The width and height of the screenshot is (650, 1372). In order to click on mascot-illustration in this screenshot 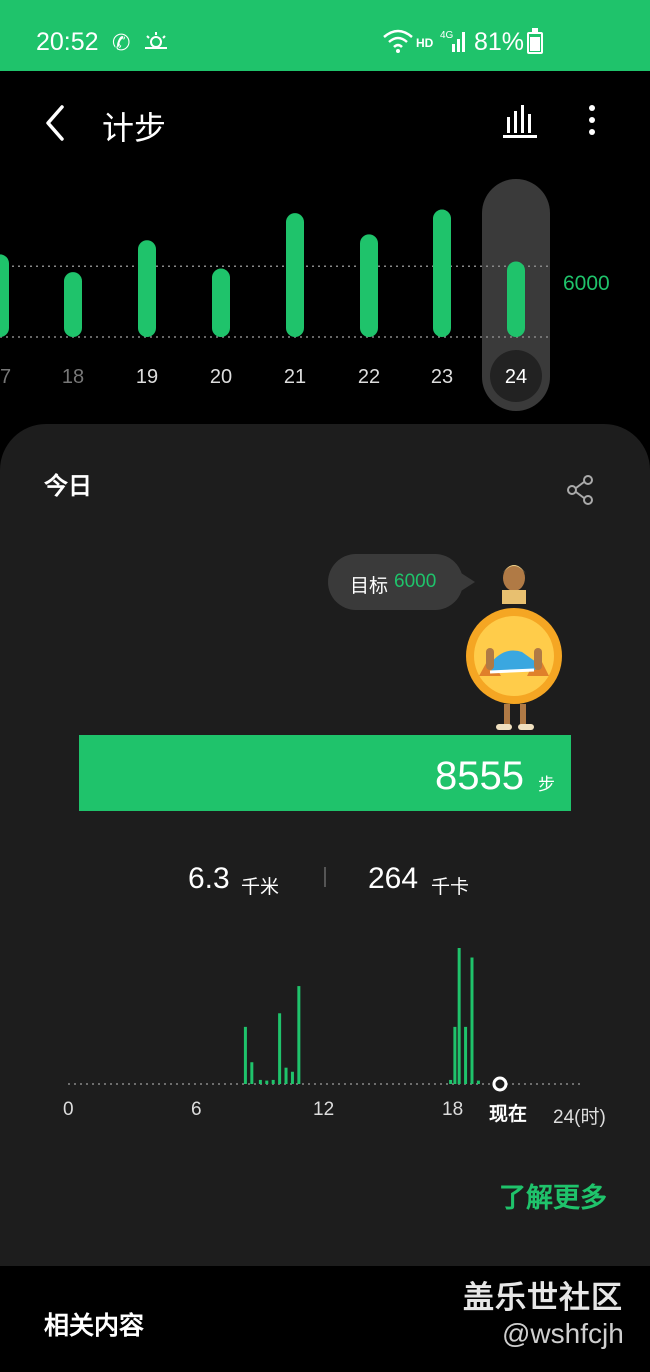, I will do `click(517, 644)`.